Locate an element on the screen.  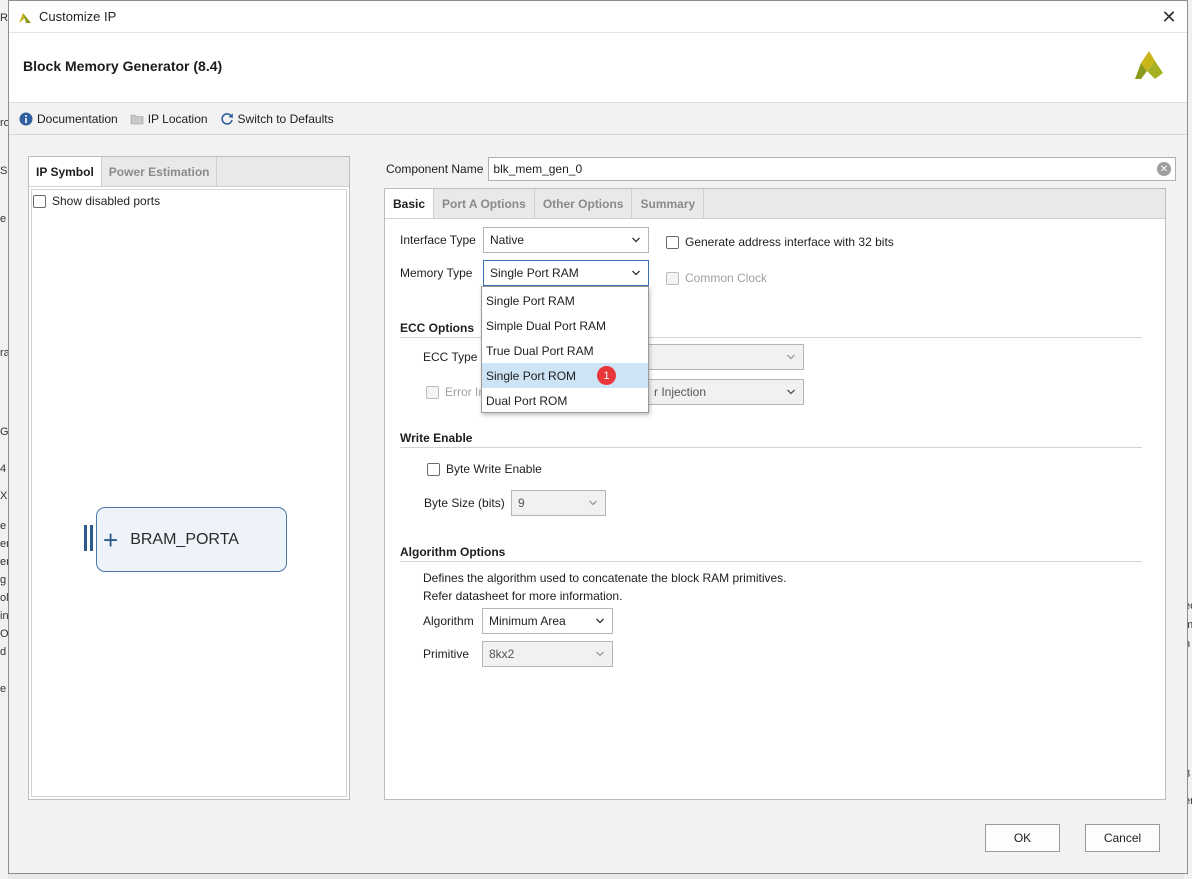
error-injection-value: r Injection is located at coordinates (680, 392).